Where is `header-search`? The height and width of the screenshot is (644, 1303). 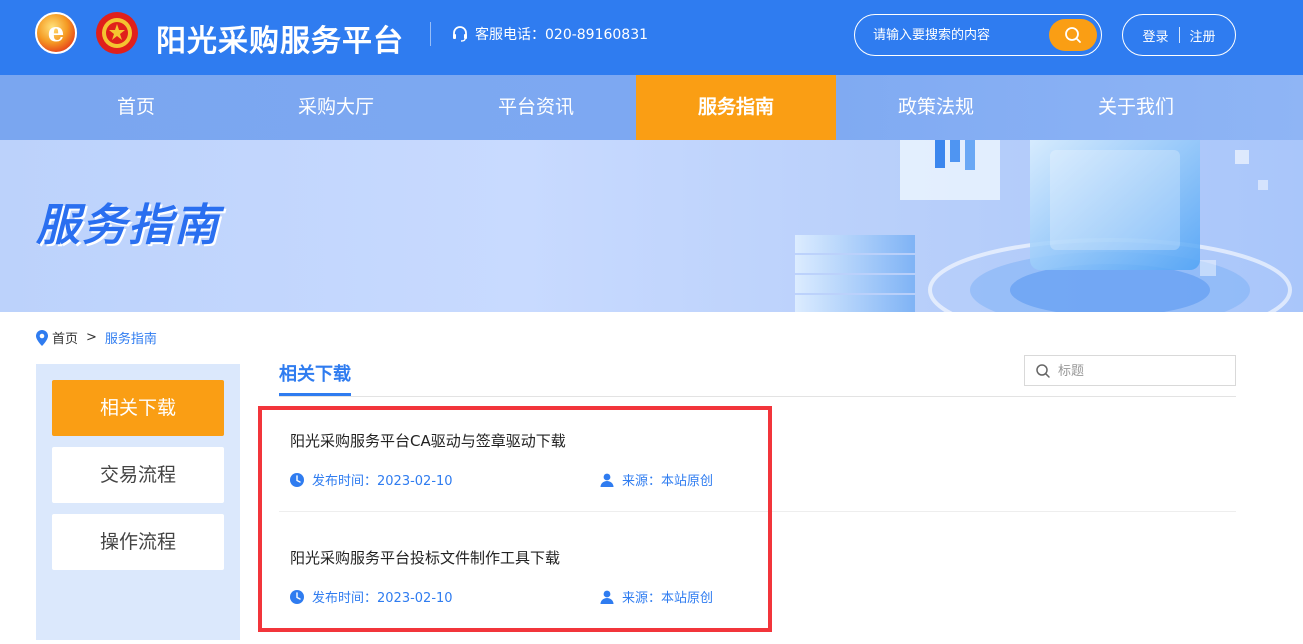
header-search is located at coordinates (978, 35).